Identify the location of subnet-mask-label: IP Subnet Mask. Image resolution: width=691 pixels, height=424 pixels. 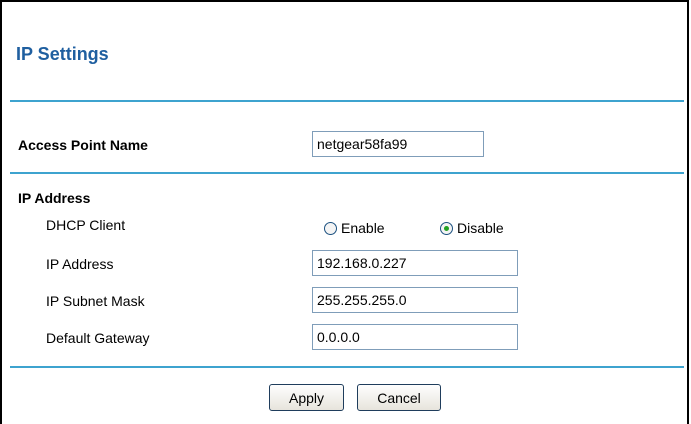
(95, 301).